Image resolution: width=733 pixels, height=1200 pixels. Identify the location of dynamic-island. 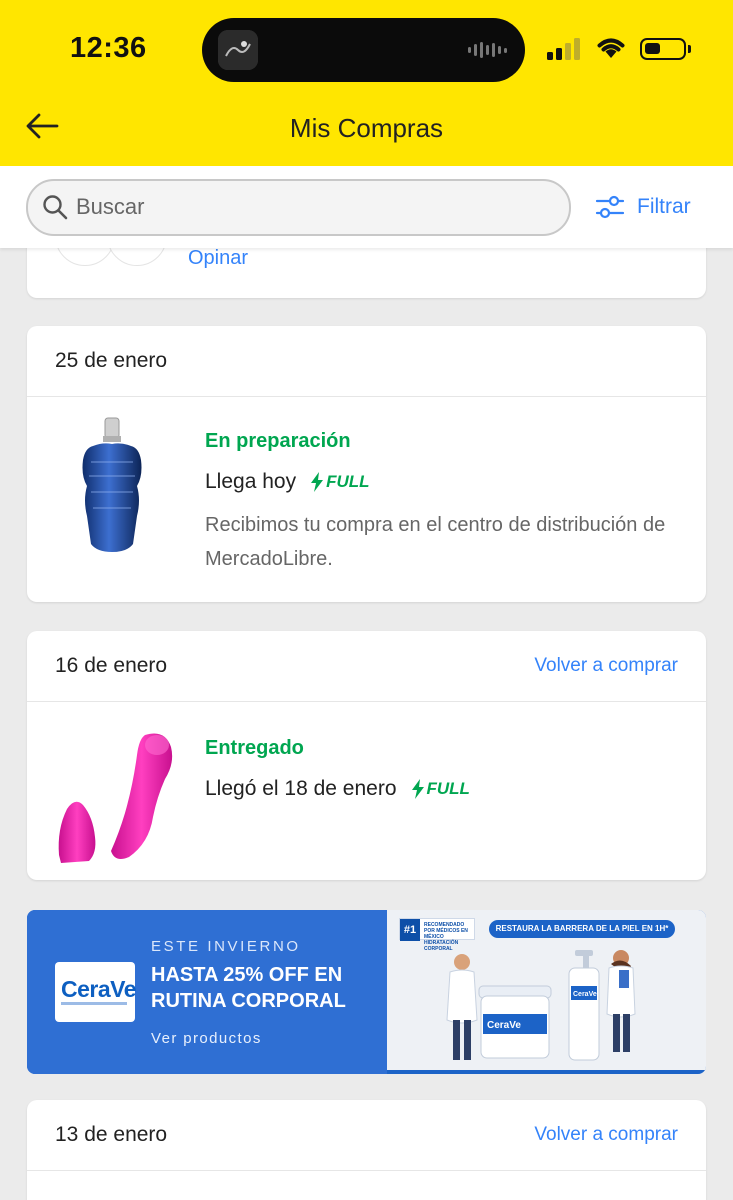
(363, 50).